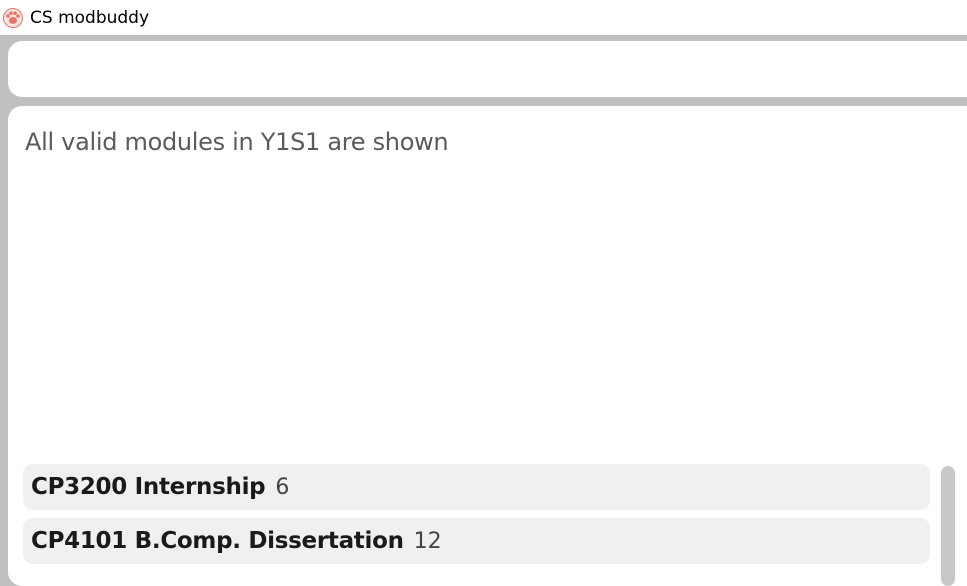 The image size is (967, 586). What do you see at coordinates (13, 17) in the screenshot?
I see `paw-icon` at bounding box center [13, 17].